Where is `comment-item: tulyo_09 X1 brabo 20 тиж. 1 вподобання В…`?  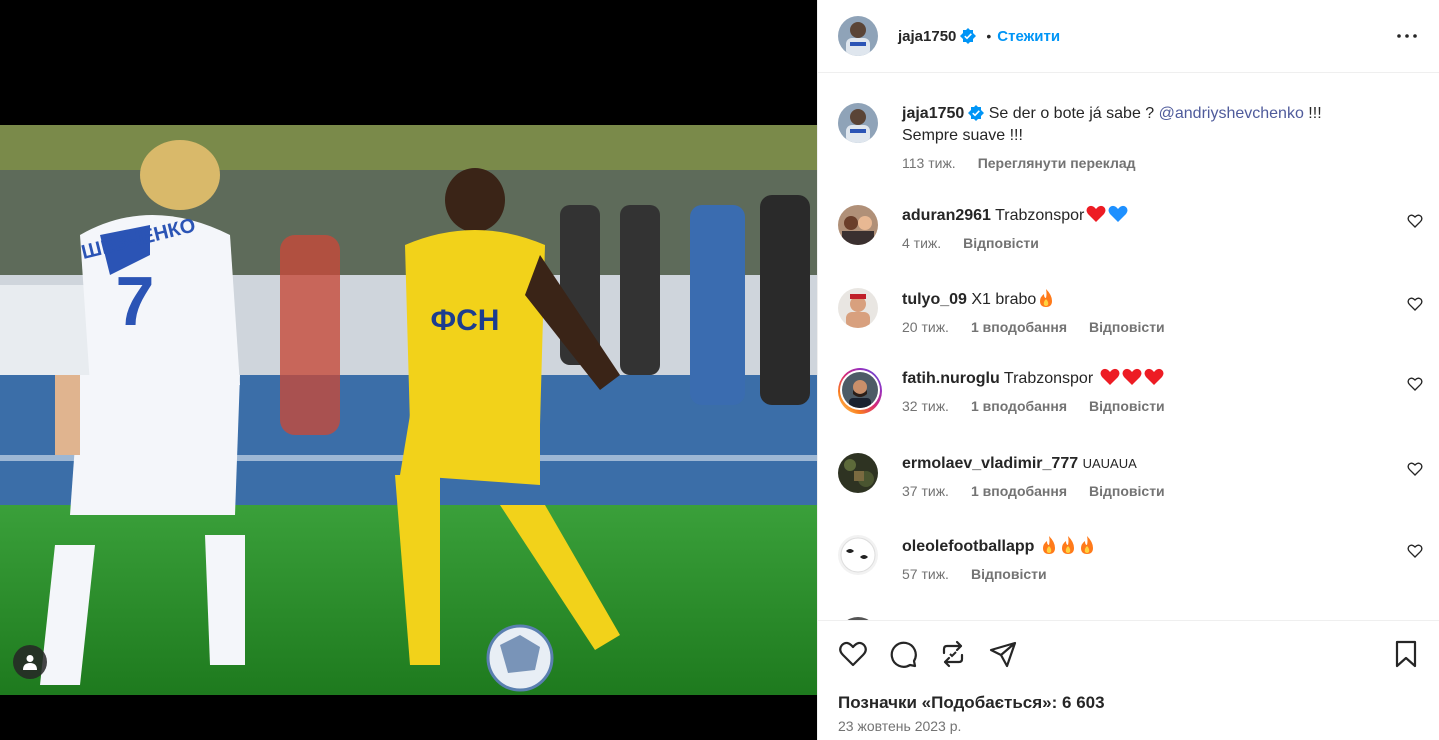
comment-item: tulyo_09 X1 brabo 20 тиж. 1 вподобання В… is located at coordinates (1130, 311).